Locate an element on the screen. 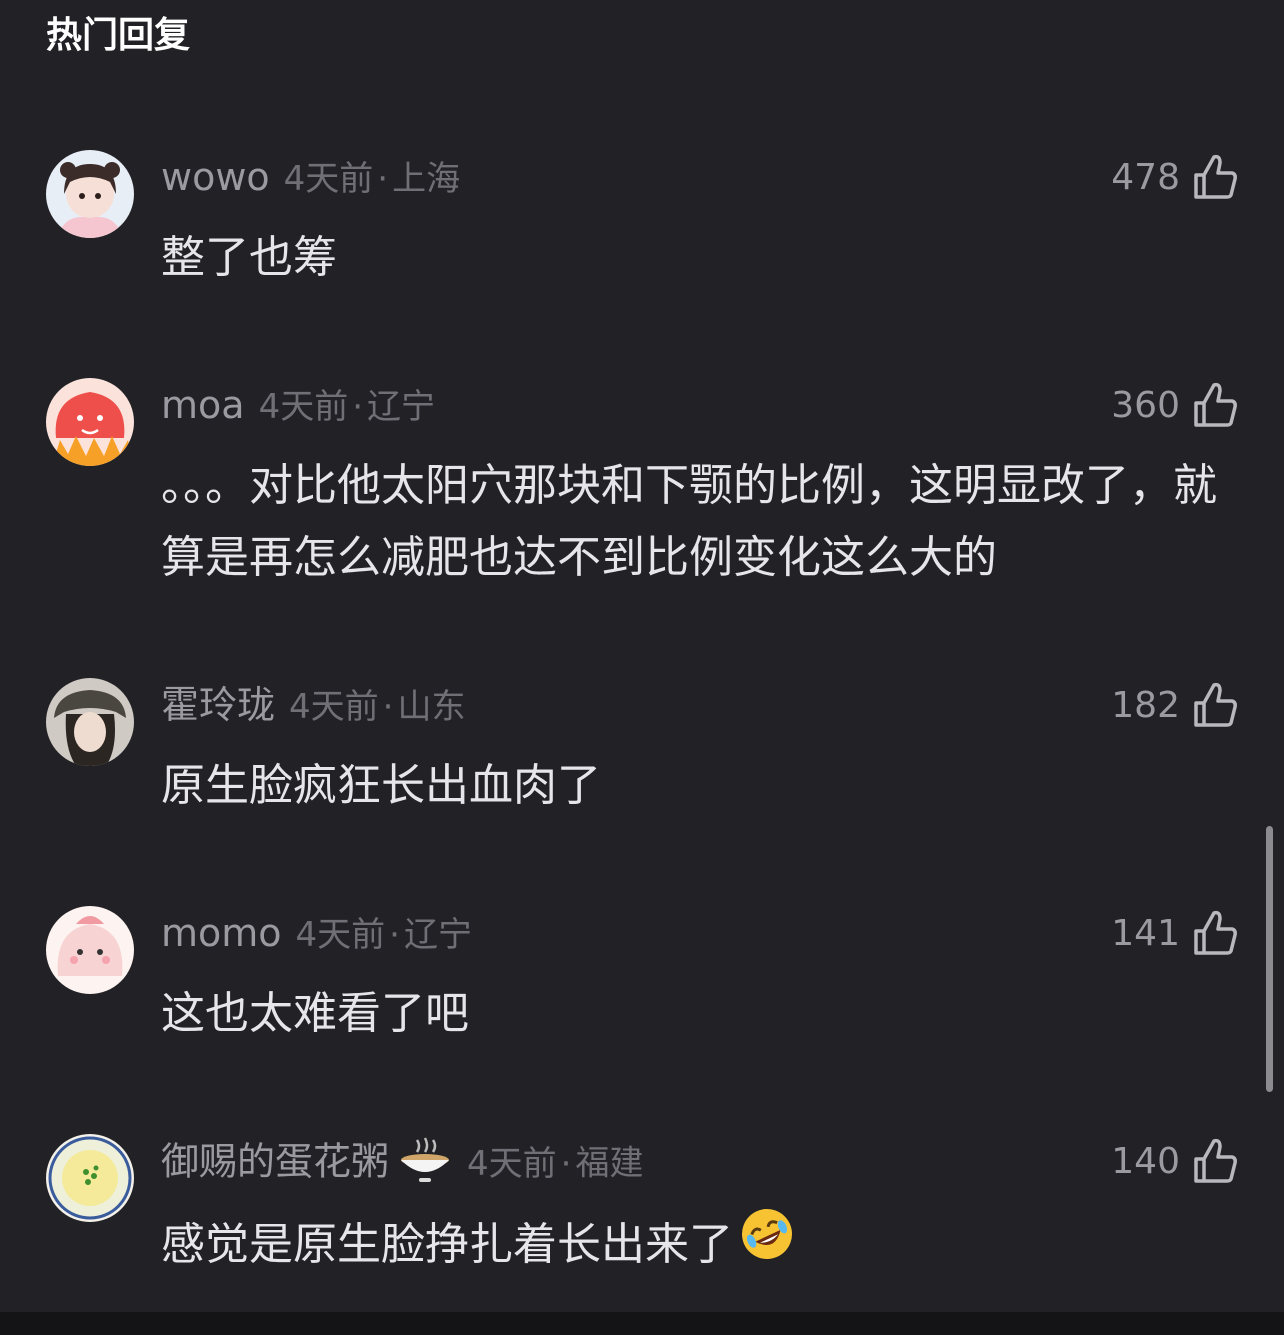 The image size is (1284, 1335). like-button: 141 is located at coordinates (1174, 933).